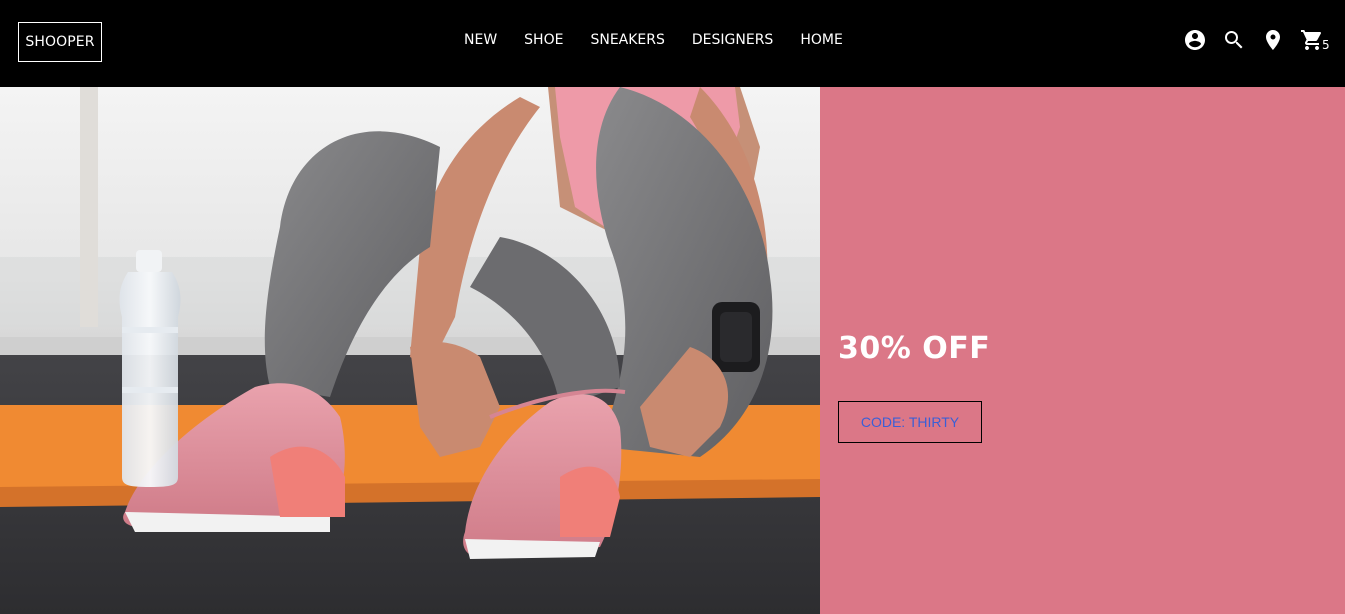 This screenshot has height=614, width=1345. Describe the element at coordinates (910, 422) in the screenshot. I see `promo-code-button: CODE: THIRTY` at that location.